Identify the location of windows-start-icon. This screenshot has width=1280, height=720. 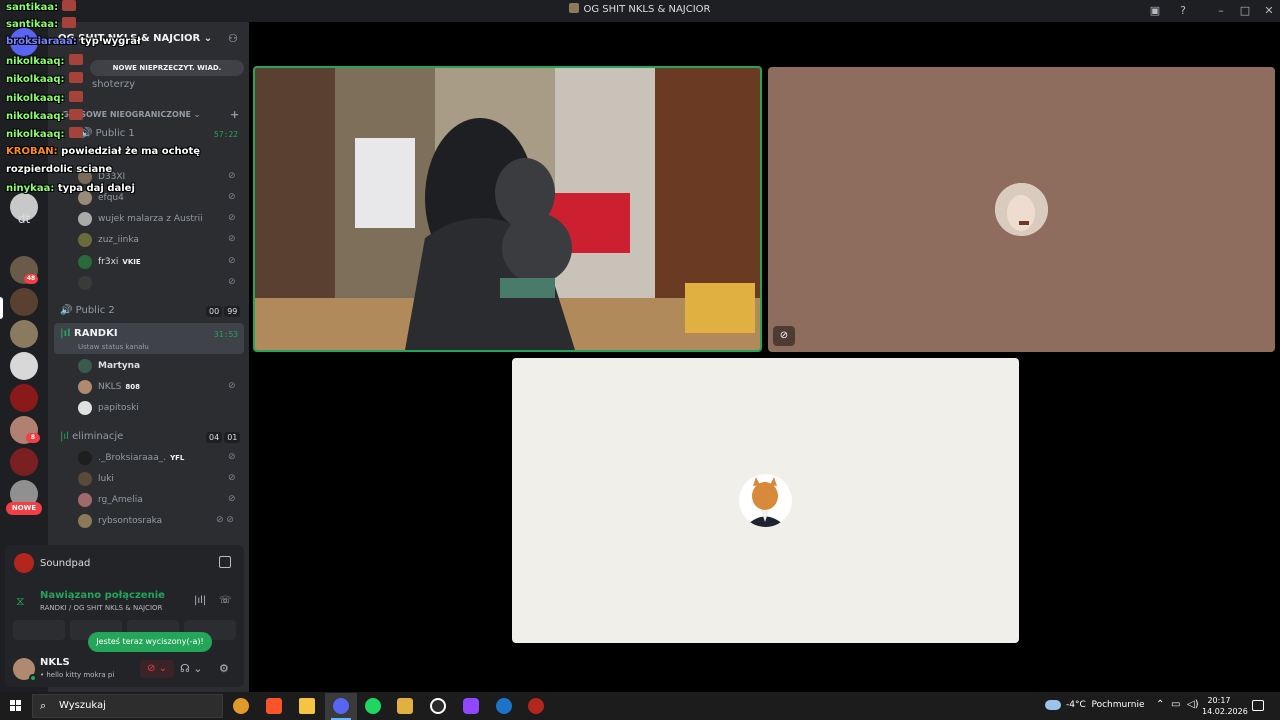
(16, 706).